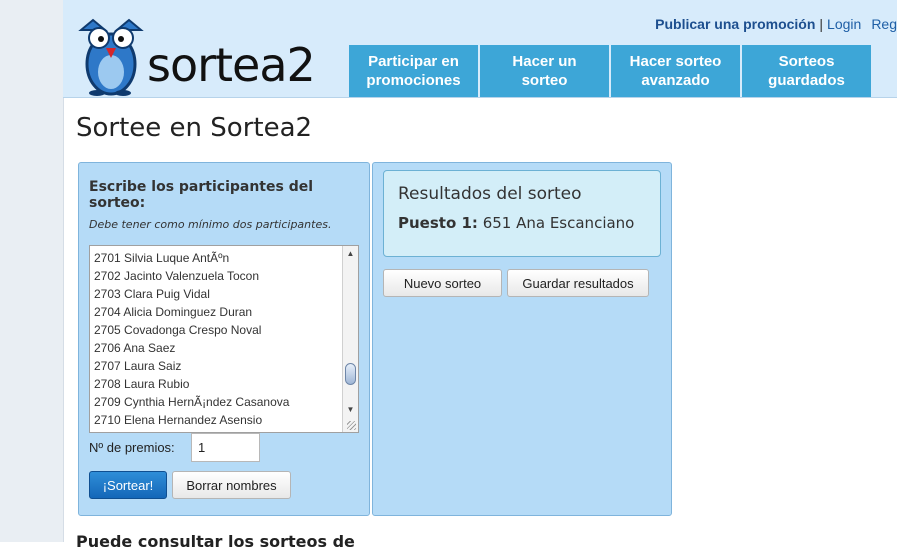  I want to click on prize-count-label: Nº de premios:, so click(132, 447).